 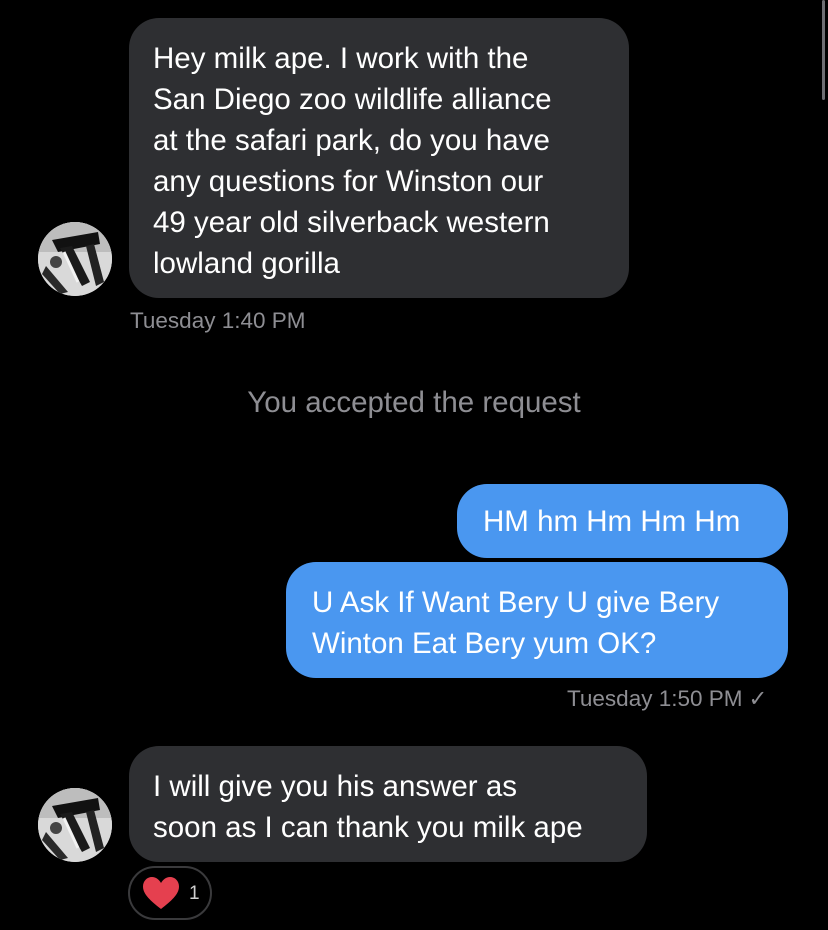 What do you see at coordinates (655, 698) in the screenshot?
I see `message-timestamp: Tuesday 1:50 PM` at bounding box center [655, 698].